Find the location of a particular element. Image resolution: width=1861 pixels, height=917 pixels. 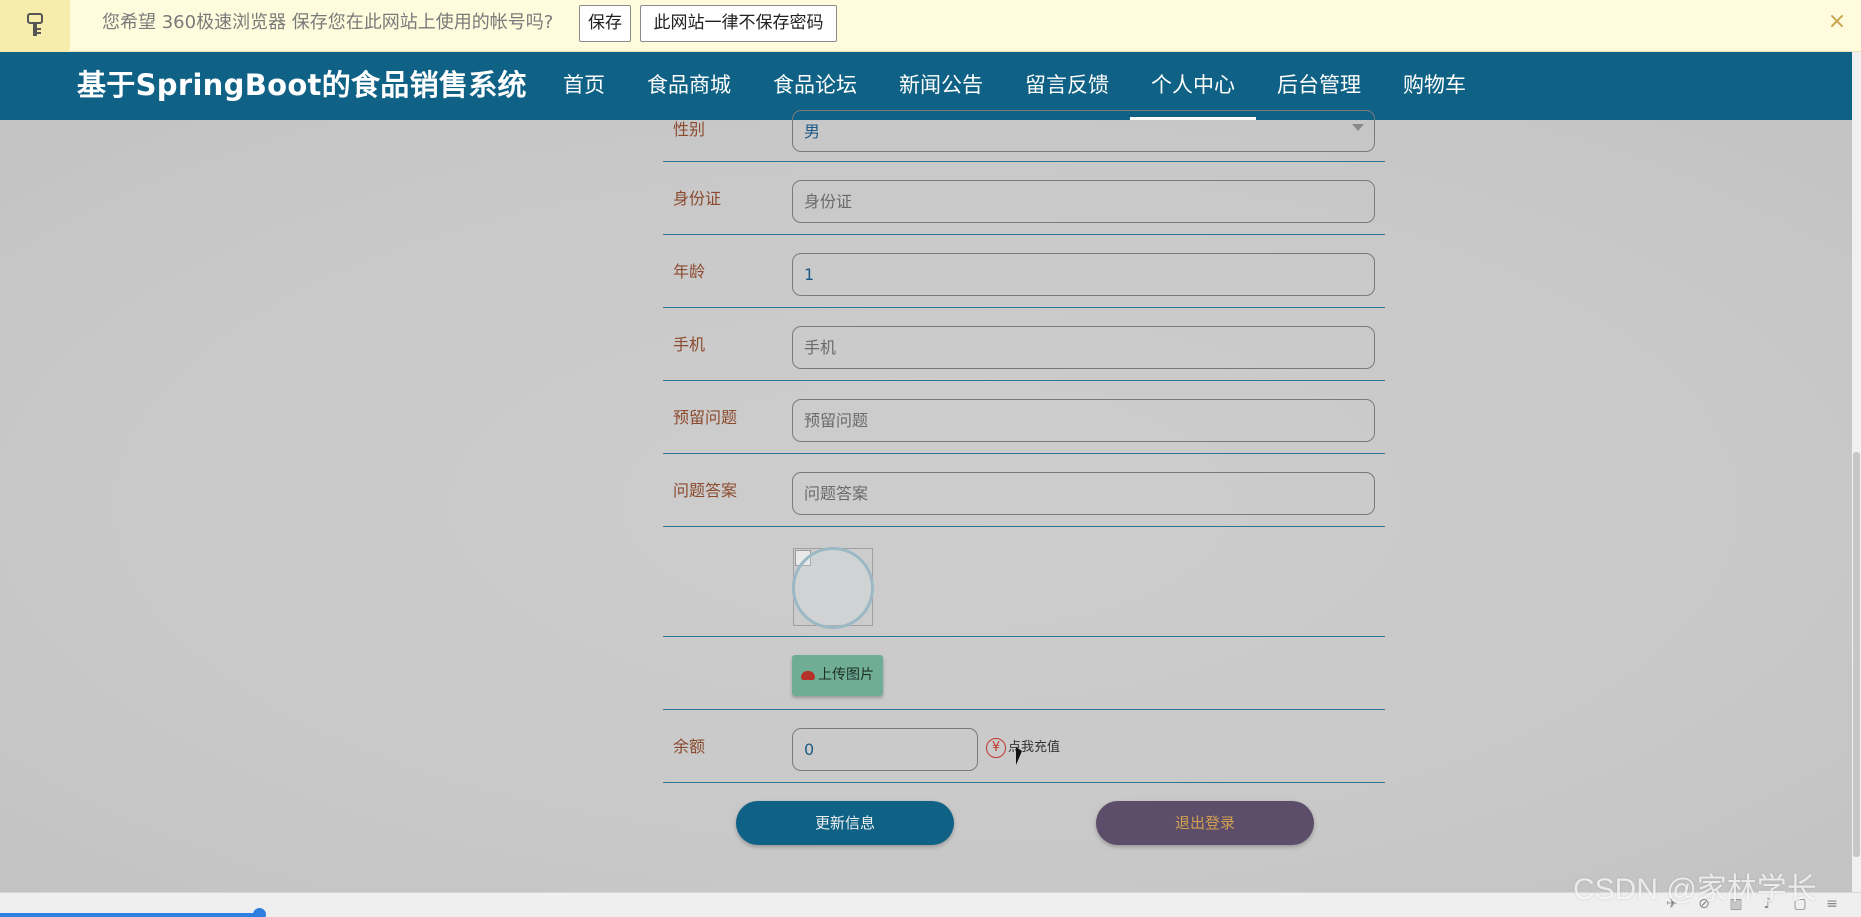

form-row-photo is located at coordinates (1024, 582).